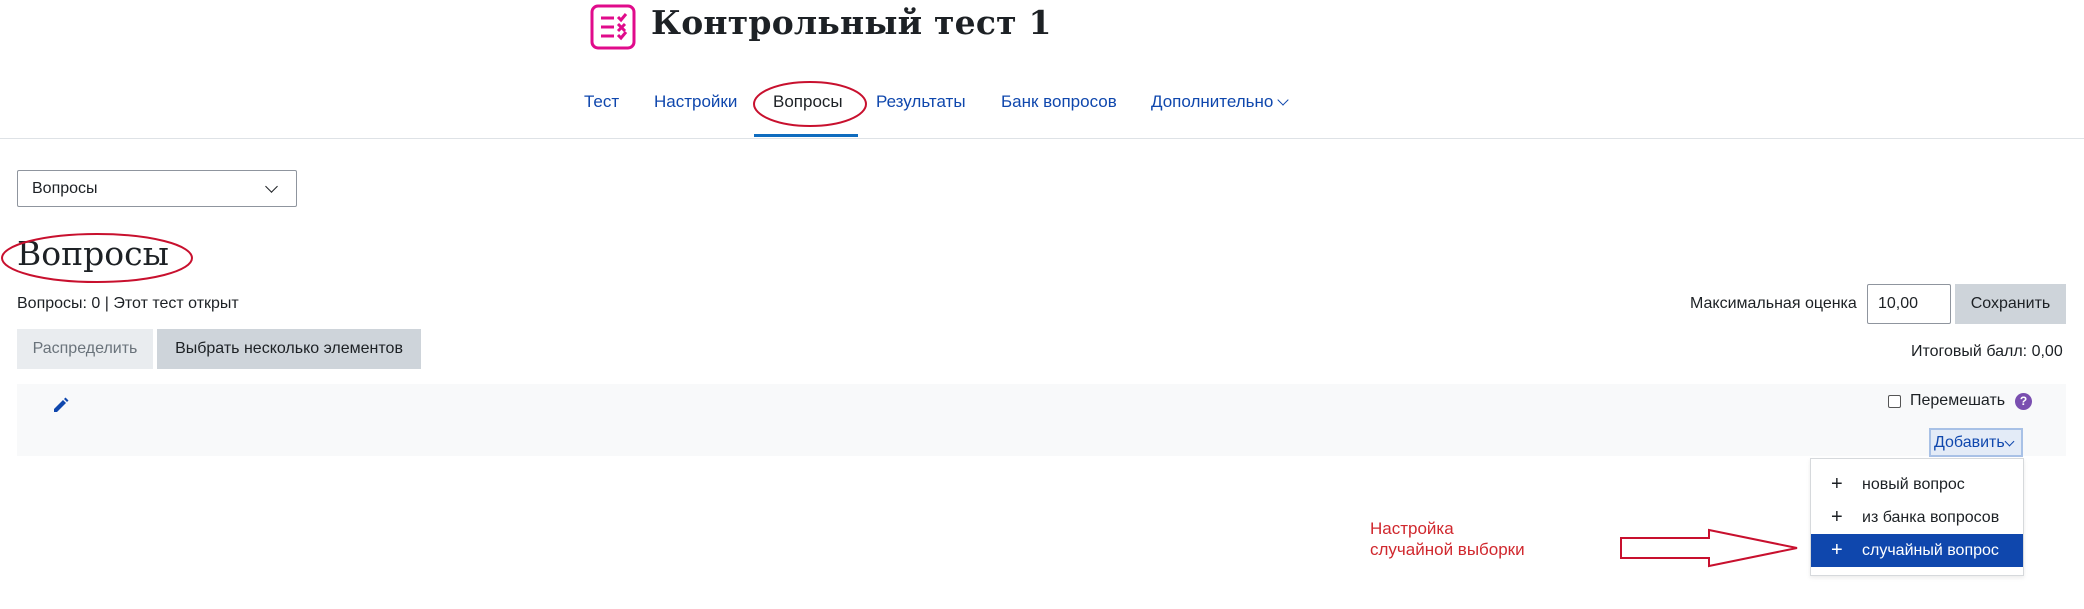  Describe the element at coordinates (157, 188) in the screenshot. I see `page-select: Вопросы` at that location.